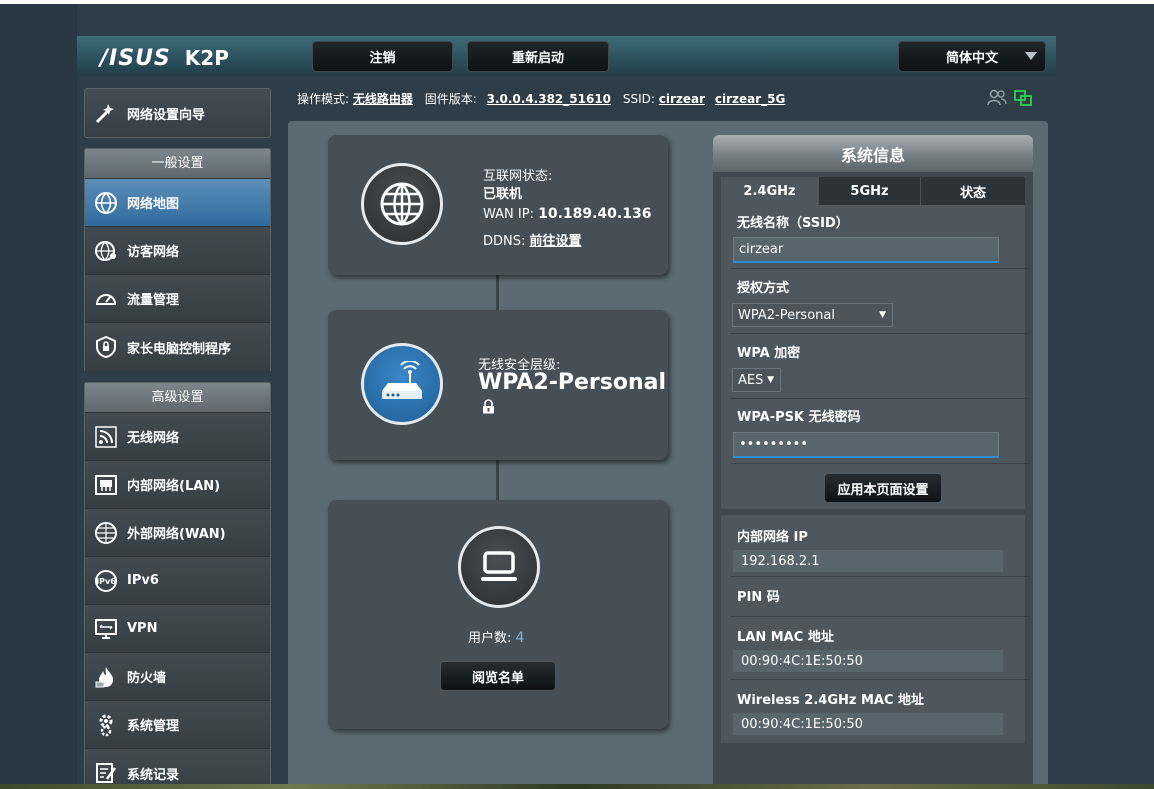  Describe the element at coordinates (38, 396) in the screenshot. I see `background-left` at that location.